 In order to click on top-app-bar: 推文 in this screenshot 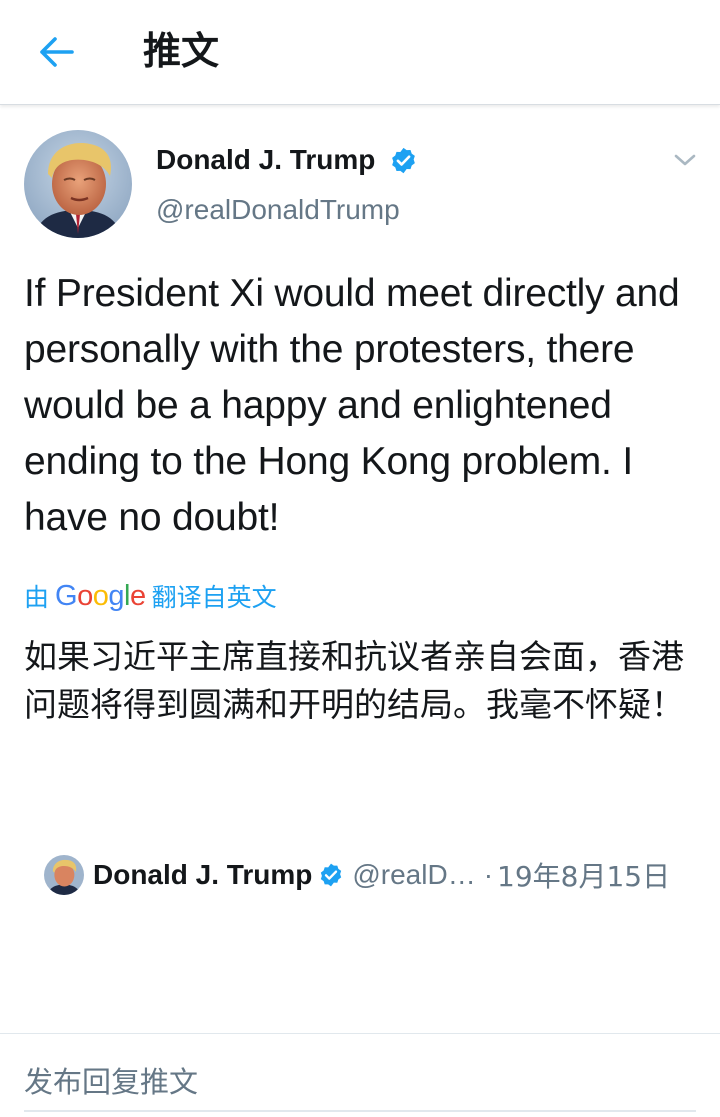, I will do `click(360, 52)`.